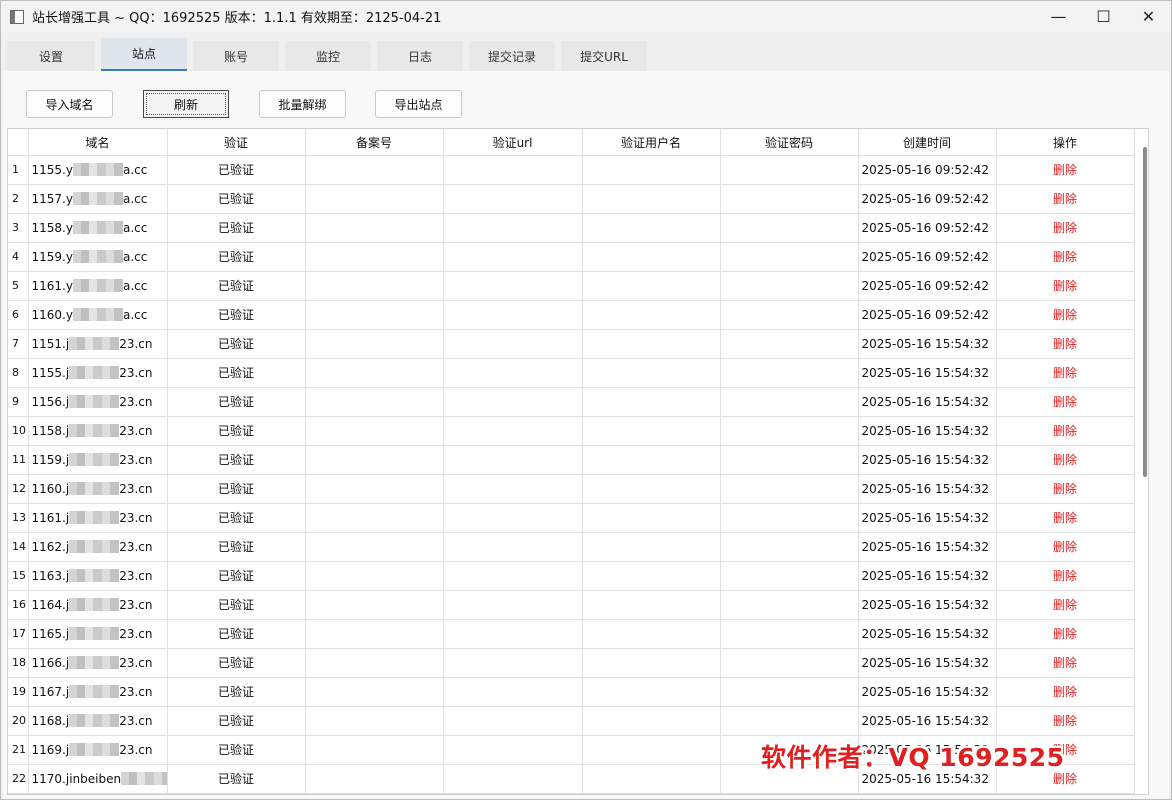  I want to click on table-row: 12 1160.j 23.cn 已验证 2025-05-16 15:54:32 删除, so click(571, 489).